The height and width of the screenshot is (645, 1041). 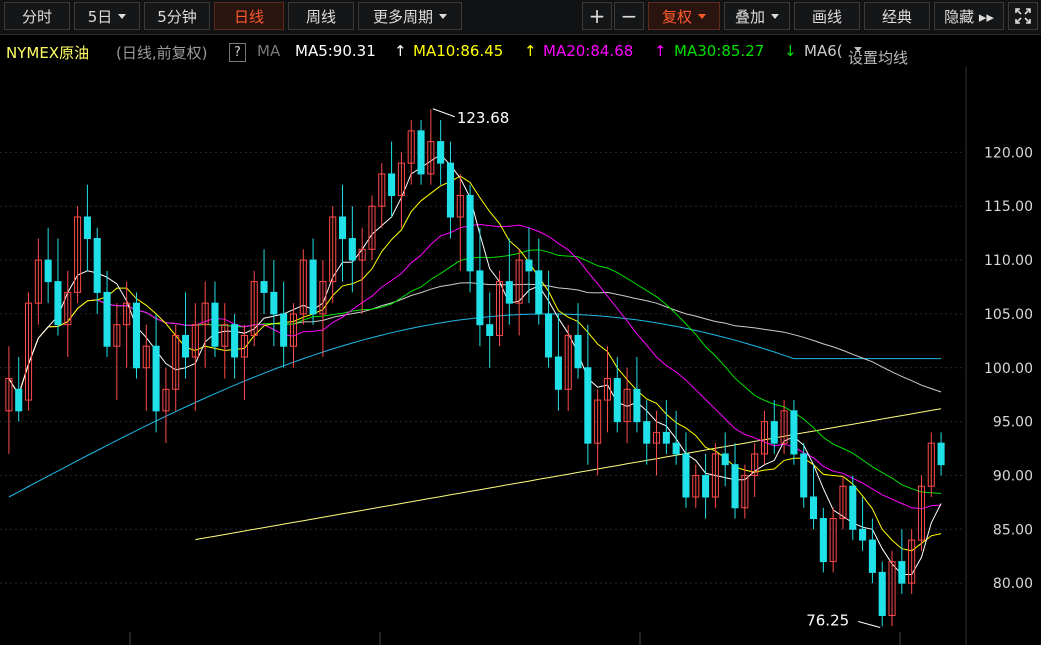 I want to click on expand-icon, so click(x=1023, y=16).